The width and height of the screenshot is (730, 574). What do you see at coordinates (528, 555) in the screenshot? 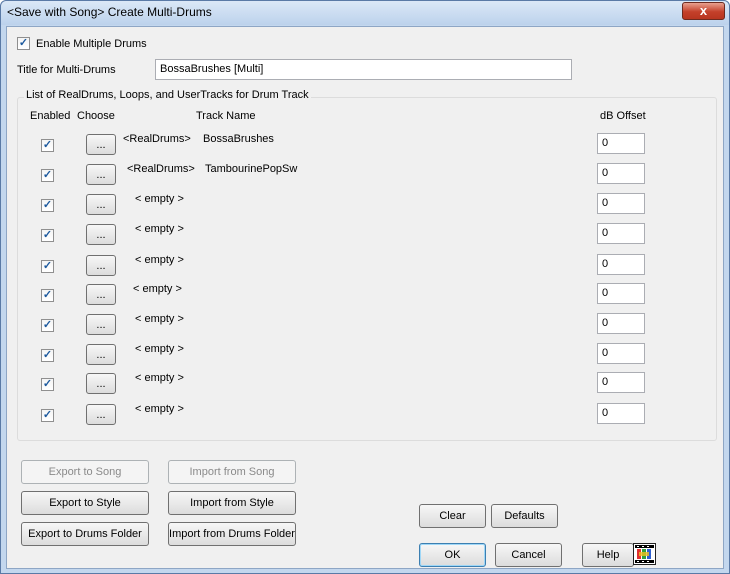
I see `cancel-button: Cancel` at bounding box center [528, 555].